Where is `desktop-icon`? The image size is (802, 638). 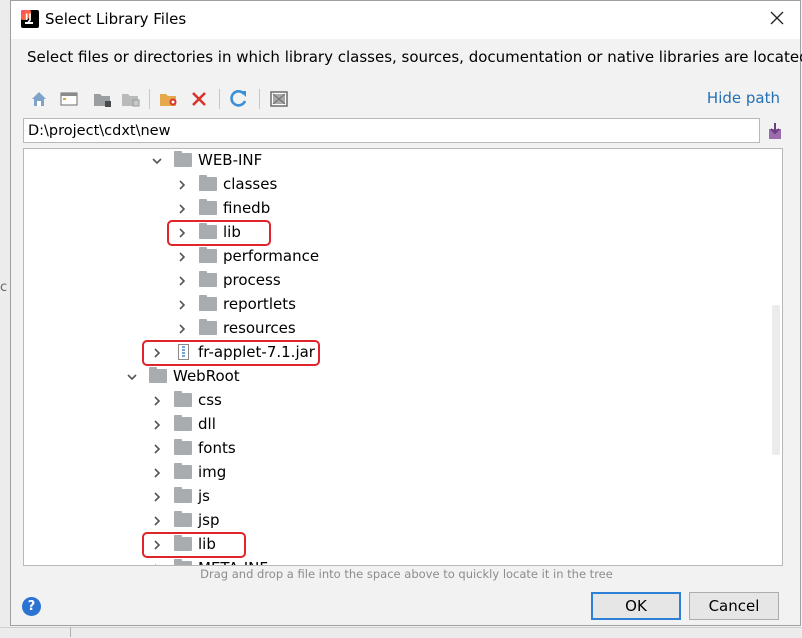 desktop-icon is located at coordinates (69, 99).